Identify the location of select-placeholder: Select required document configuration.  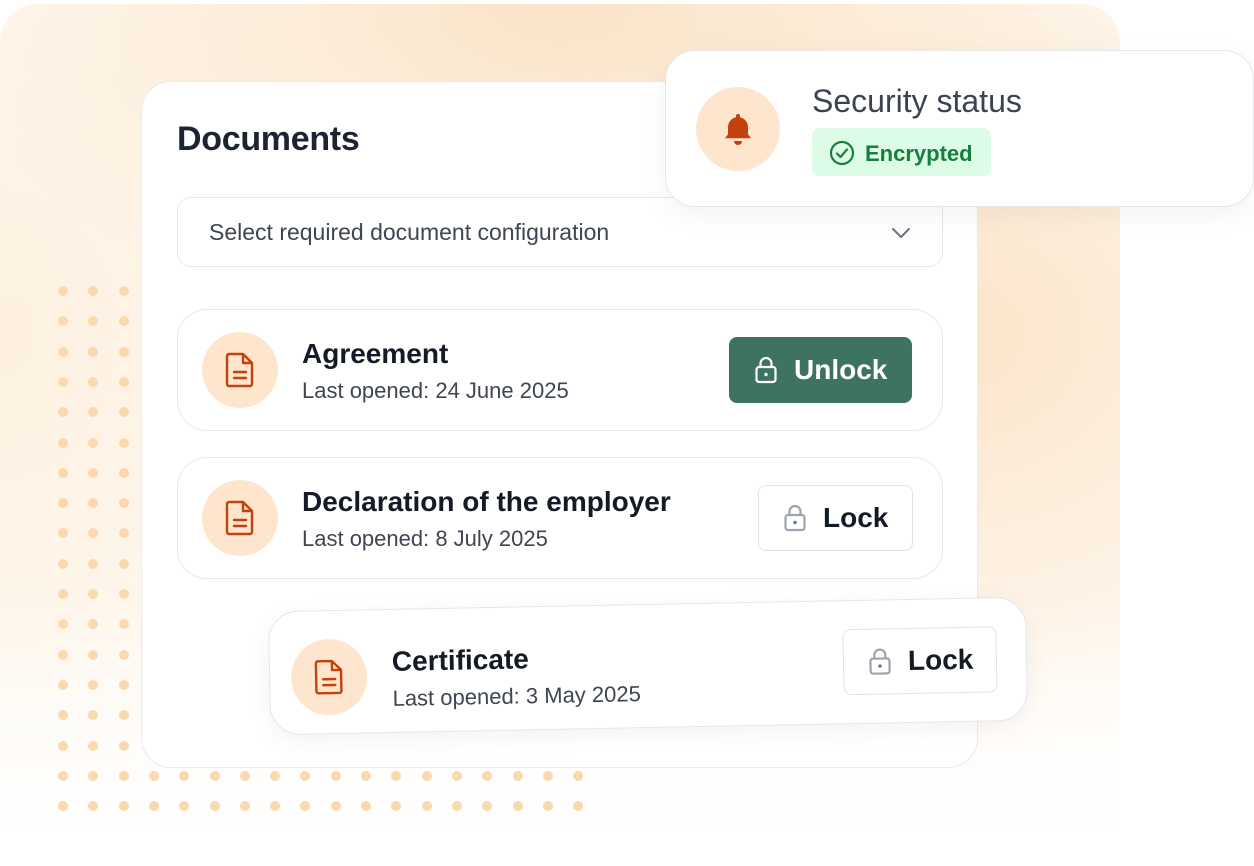
(409, 232).